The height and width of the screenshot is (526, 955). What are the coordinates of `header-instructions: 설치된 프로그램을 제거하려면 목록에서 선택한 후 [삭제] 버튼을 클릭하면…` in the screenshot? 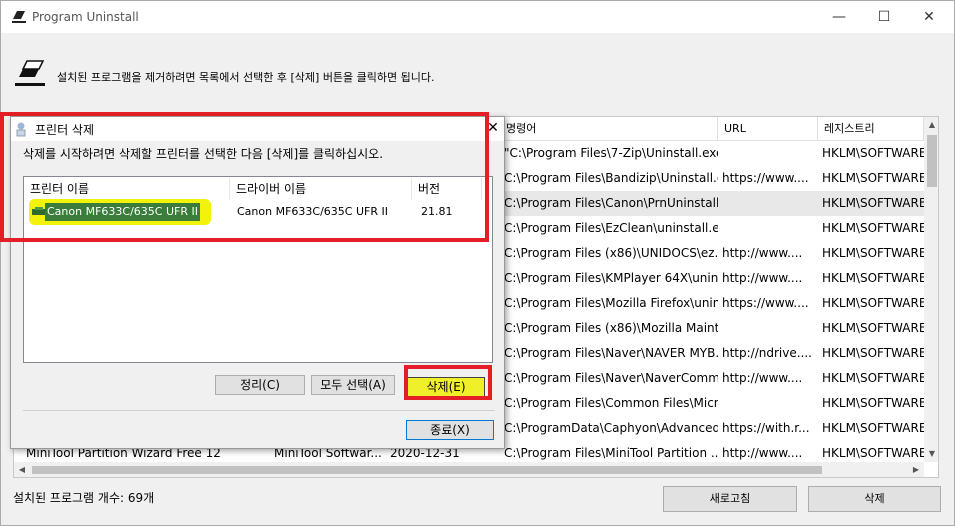 It's located at (246, 77).